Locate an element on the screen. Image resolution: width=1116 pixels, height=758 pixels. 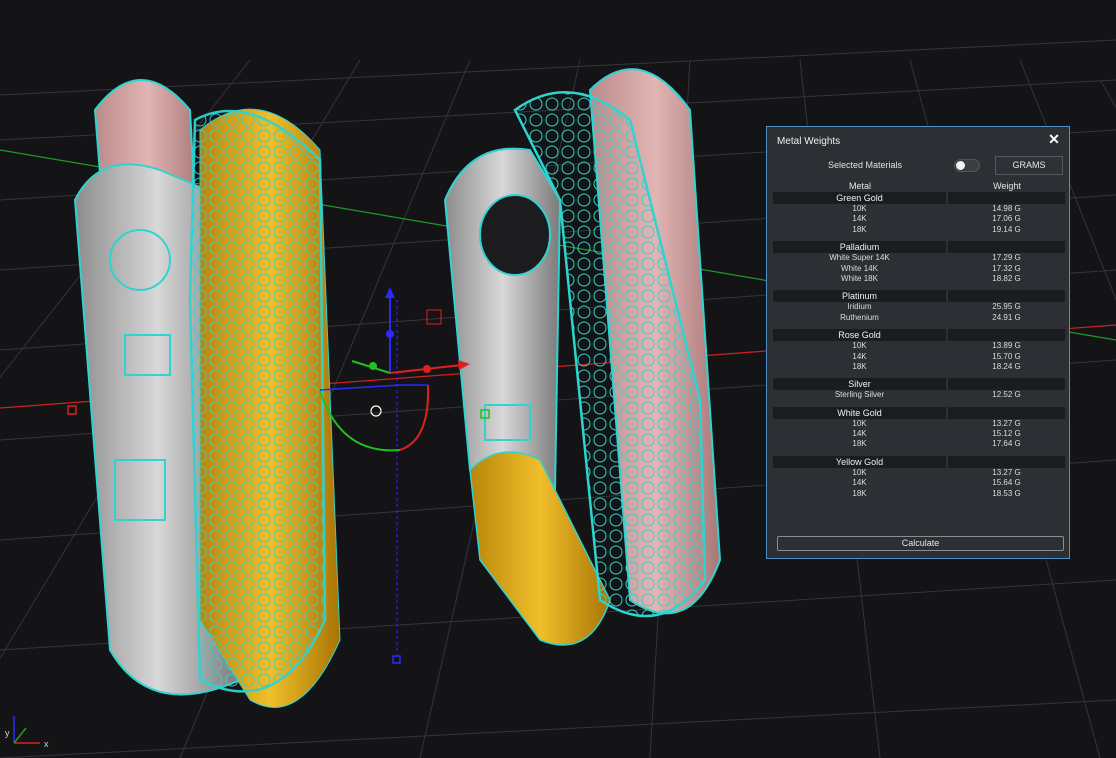
group-header: White Gold is located at coordinates (919, 412).